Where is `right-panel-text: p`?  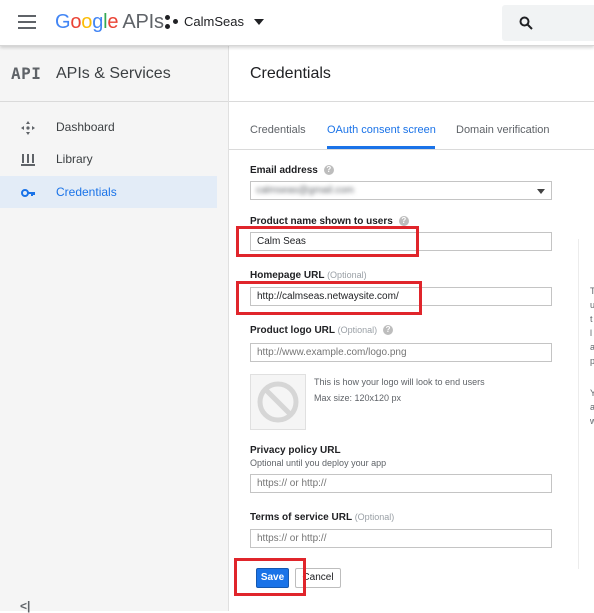 right-panel-text: p is located at coordinates (592, 361).